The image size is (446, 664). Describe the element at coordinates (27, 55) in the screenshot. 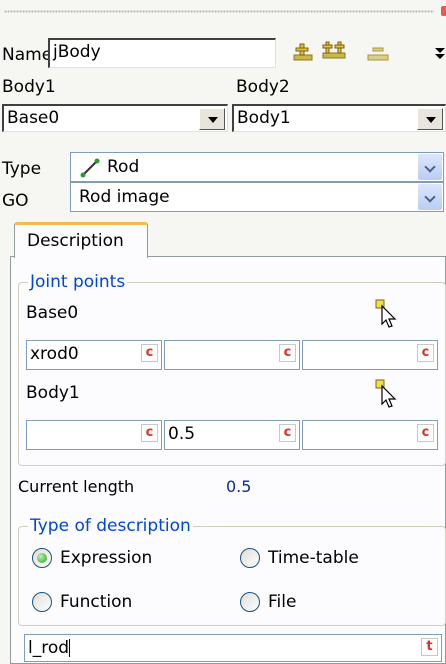

I see `name-label: Name` at that location.